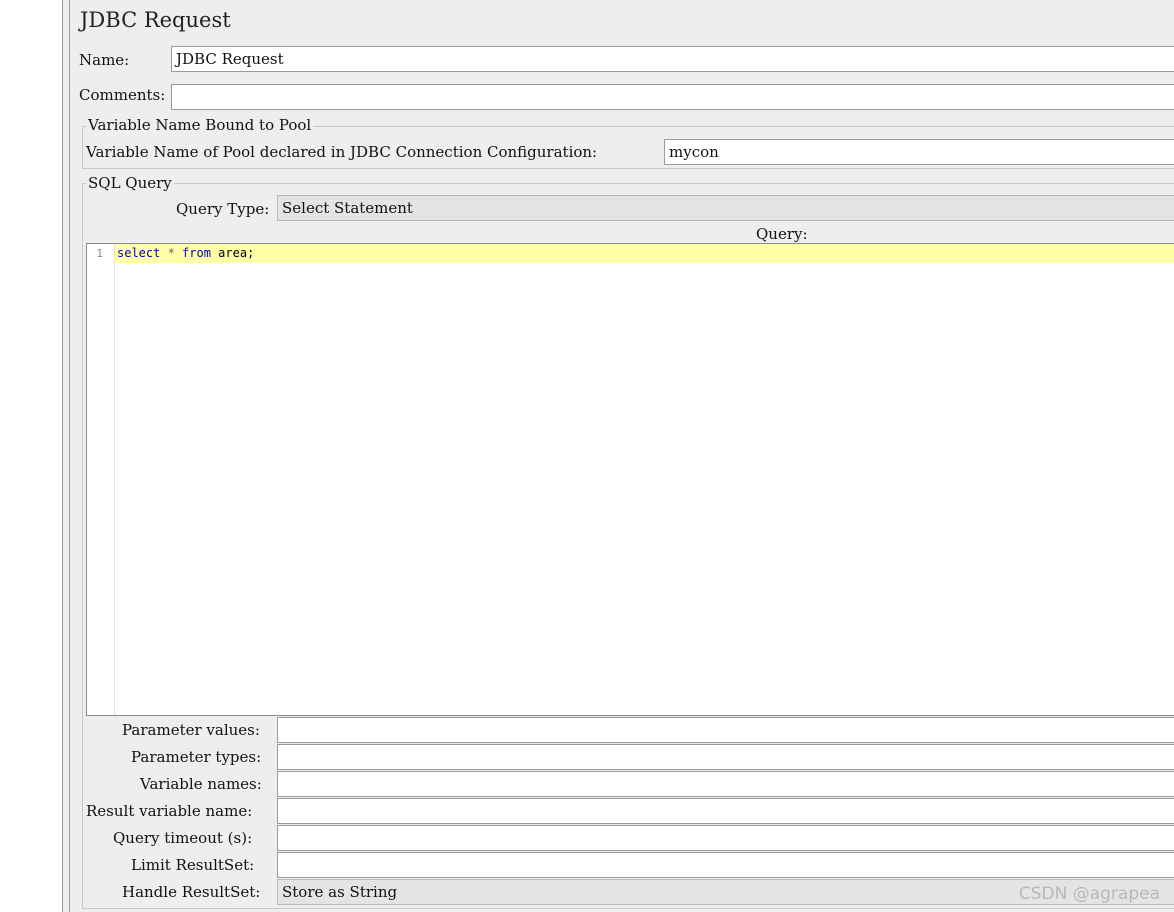  I want to click on pool-group-title: Variable Name Bound to Pool, so click(200, 125).